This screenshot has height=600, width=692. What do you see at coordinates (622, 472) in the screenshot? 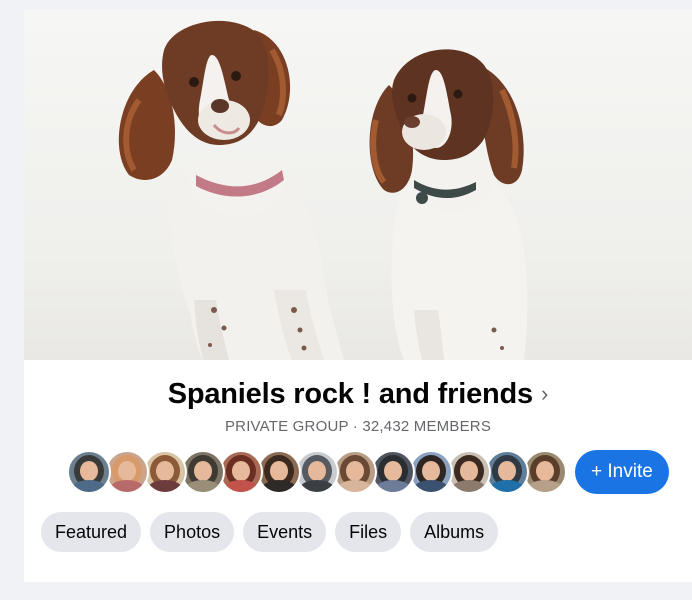
I see `invite-button: + Invite` at bounding box center [622, 472].